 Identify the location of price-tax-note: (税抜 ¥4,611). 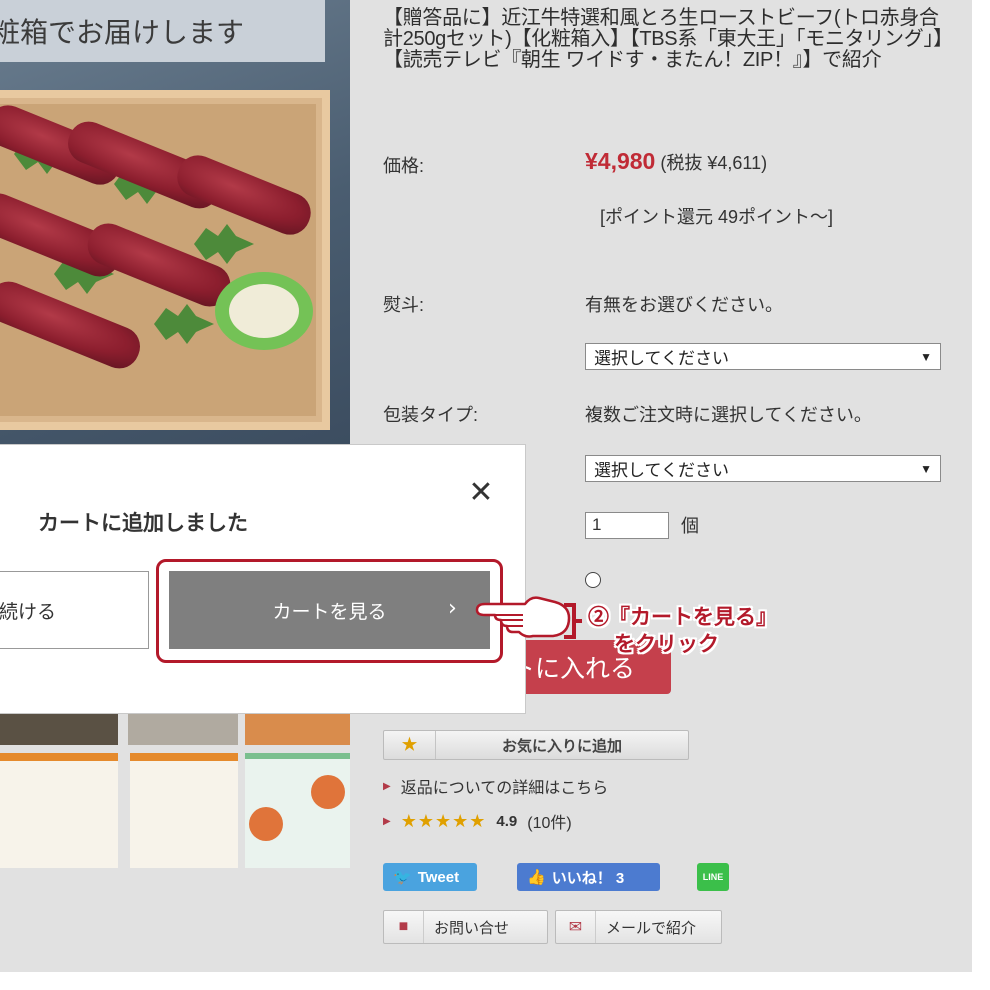
(714, 163).